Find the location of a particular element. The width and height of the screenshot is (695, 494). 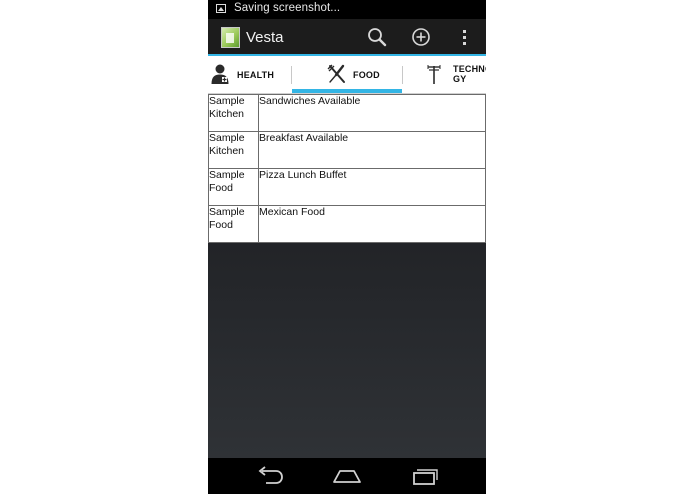

search-button is located at coordinates (377, 37).